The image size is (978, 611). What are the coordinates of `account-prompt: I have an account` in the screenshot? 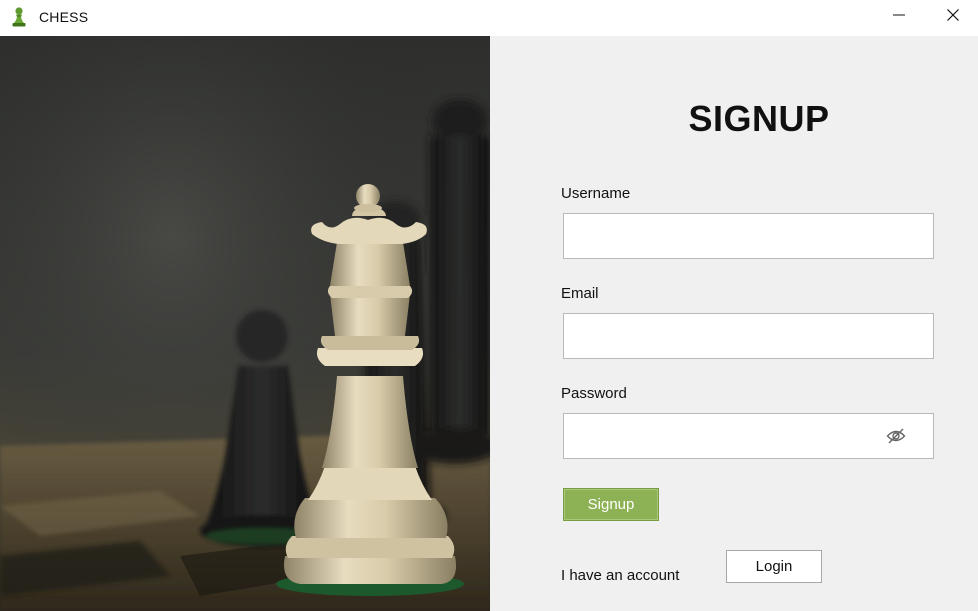 It's located at (620, 575).